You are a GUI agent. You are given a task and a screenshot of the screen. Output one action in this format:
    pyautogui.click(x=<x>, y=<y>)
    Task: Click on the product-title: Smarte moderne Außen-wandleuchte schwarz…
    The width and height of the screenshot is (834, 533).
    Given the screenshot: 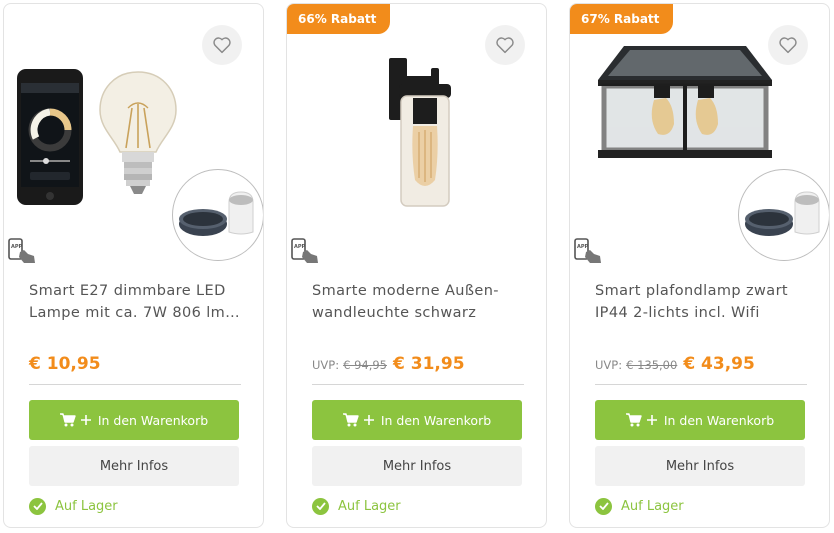 What is the action you would take?
    pyautogui.click(x=418, y=302)
    